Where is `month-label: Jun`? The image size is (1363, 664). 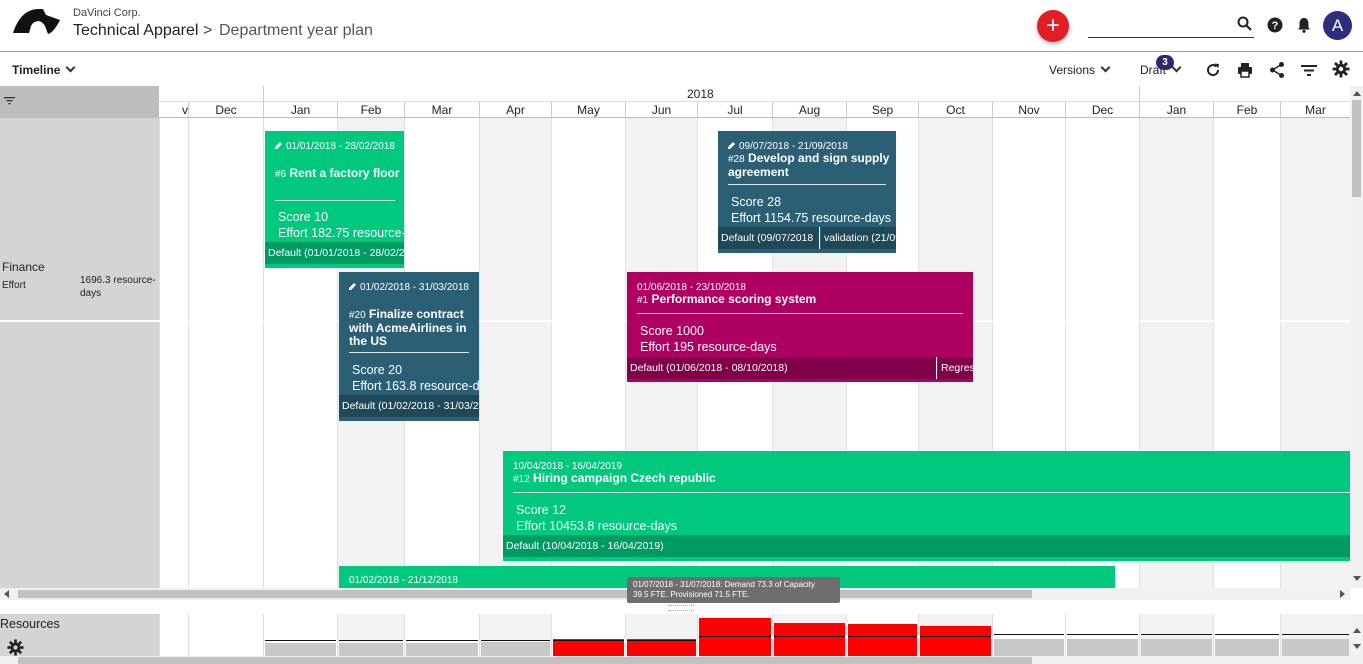
month-label: Jun is located at coordinates (661, 109).